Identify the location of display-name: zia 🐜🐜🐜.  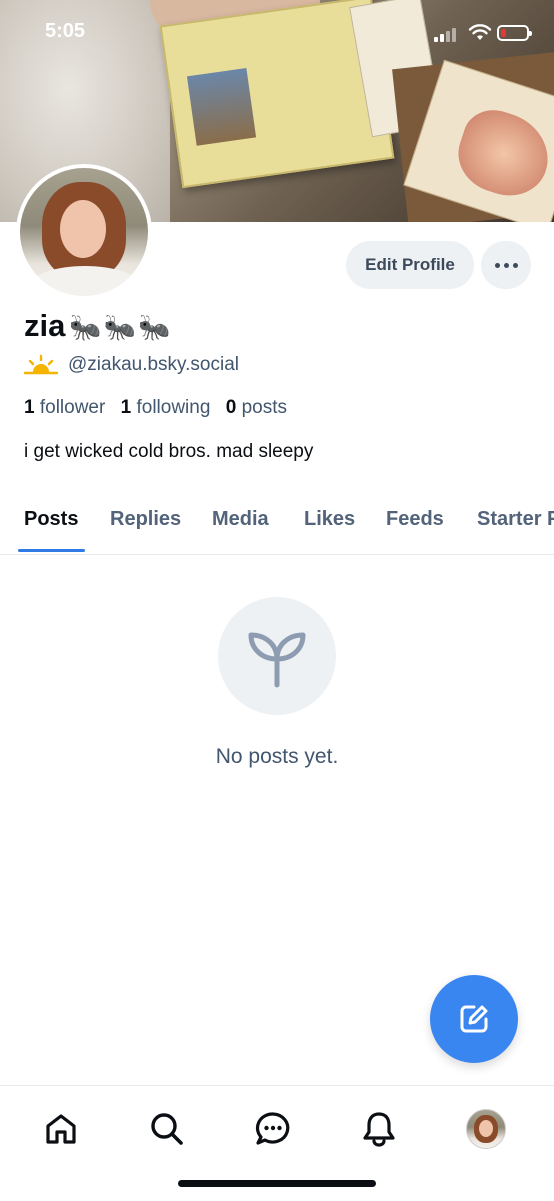
(98, 325).